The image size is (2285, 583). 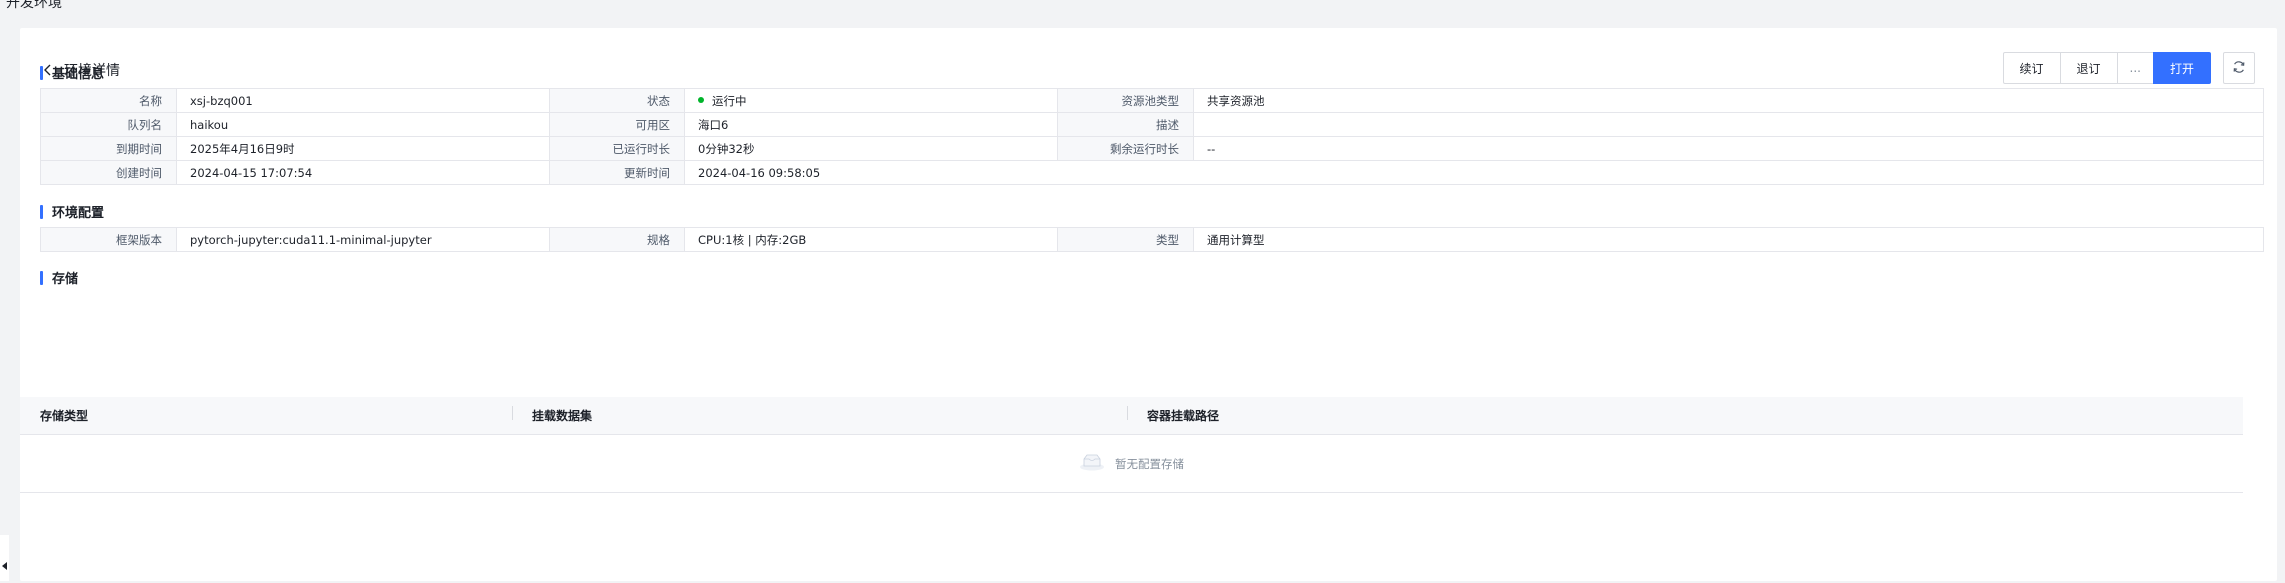 I want to click on section-title-env-config: 环境配置, so click(x=78, y=213).